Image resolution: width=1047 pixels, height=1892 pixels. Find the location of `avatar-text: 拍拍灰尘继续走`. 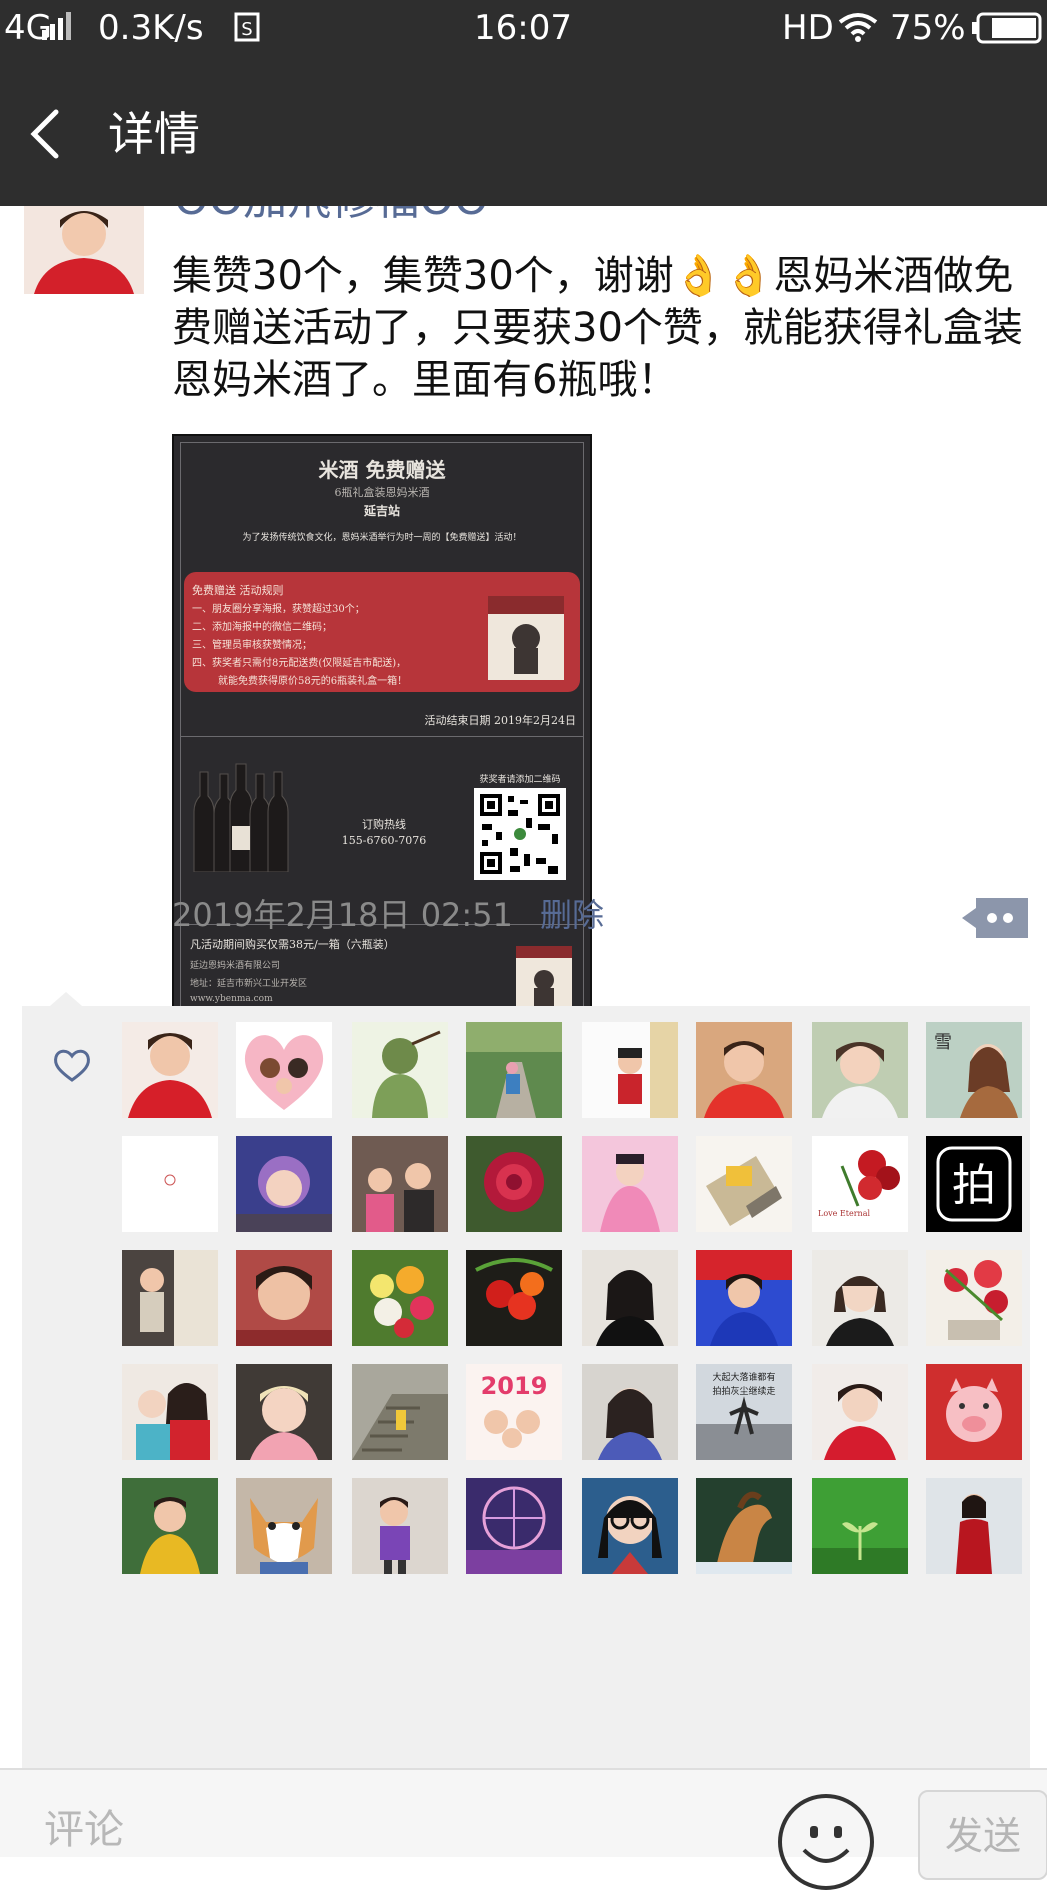

avatar-text: 拍拍灰尘继续走 is located at coordinates (743, 1391).